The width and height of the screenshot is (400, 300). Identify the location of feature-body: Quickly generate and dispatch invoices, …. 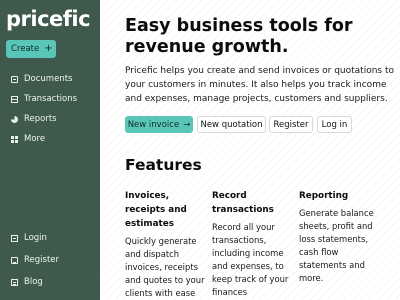
(165, 267).